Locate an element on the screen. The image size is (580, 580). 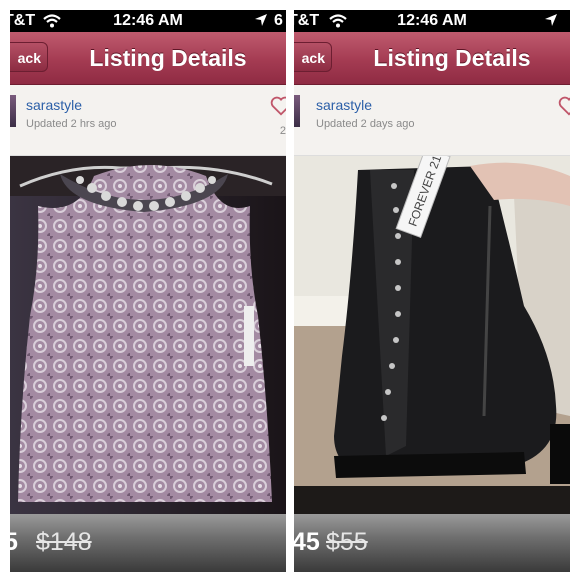
status-bar: T&T 12:46 AM 6 is located at coordinates (148, 21).